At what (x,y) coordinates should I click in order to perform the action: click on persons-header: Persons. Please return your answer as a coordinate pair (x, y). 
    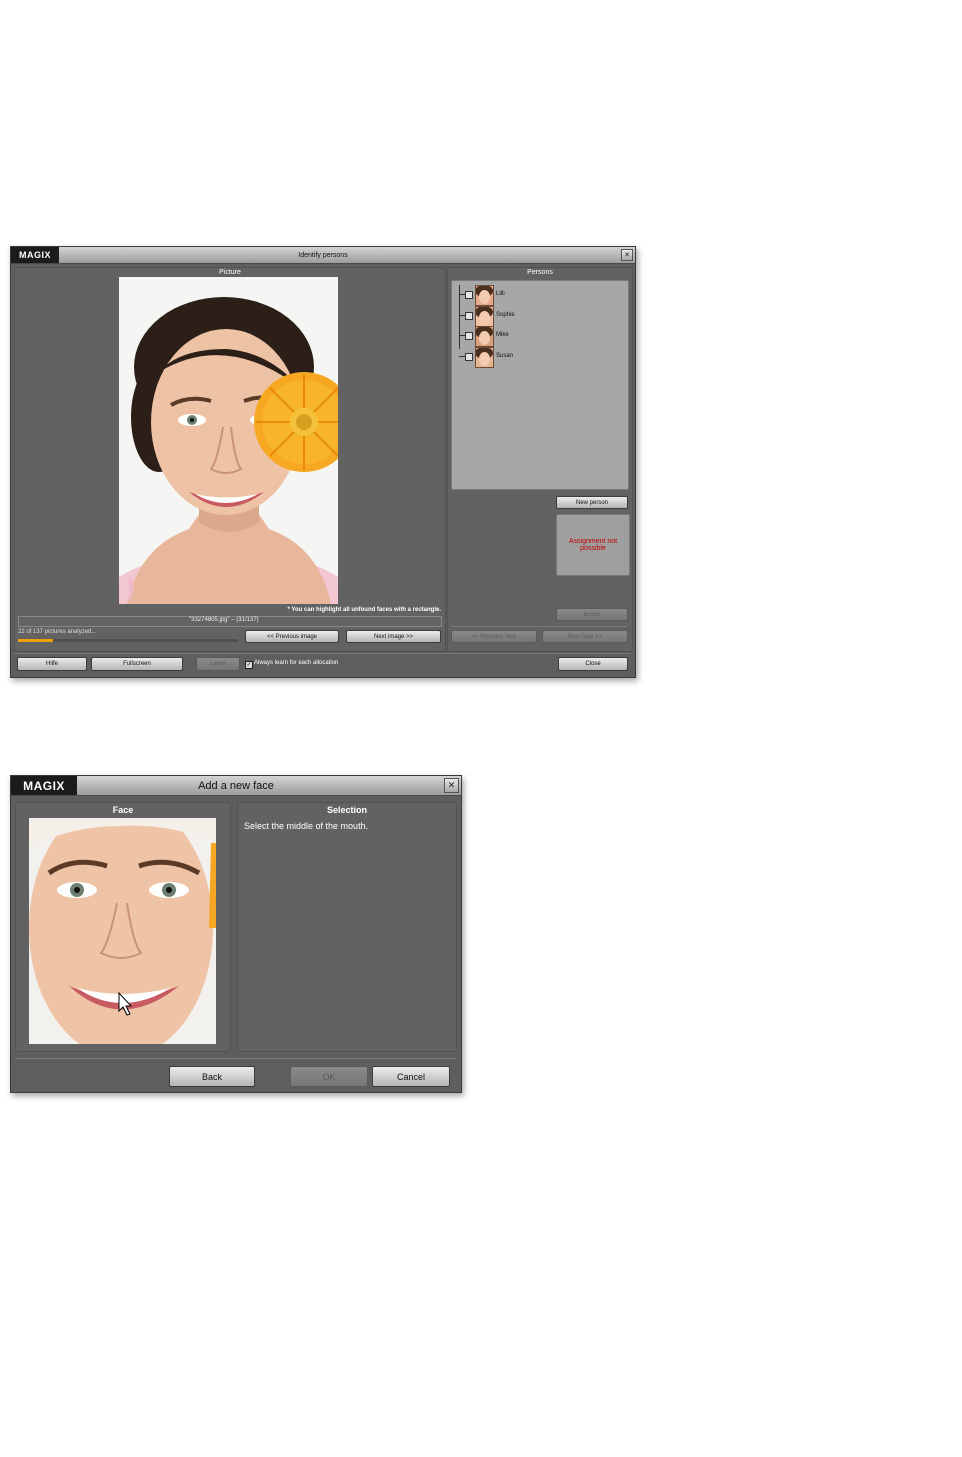
    Looking at the image, I should click on (540, 272).